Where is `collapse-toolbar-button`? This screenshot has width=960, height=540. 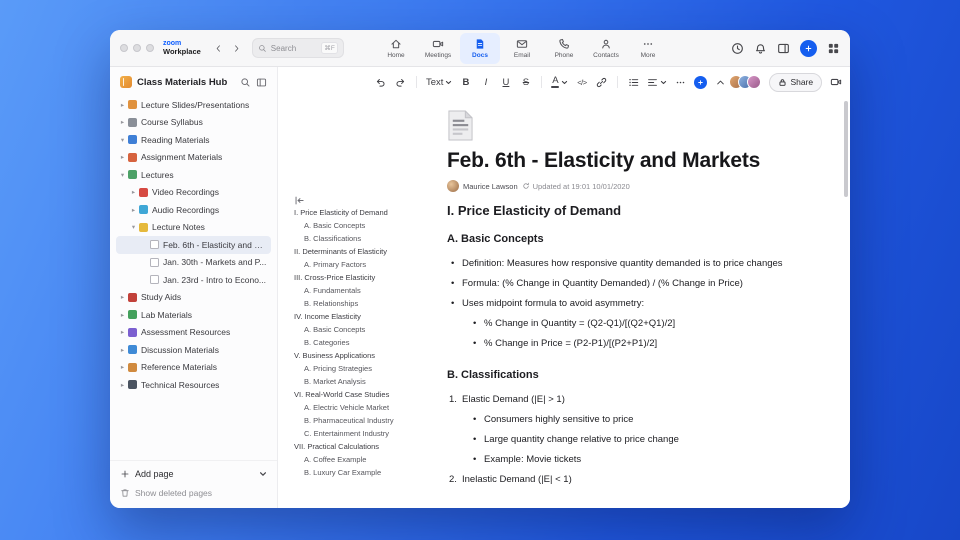 collapse-toolbar-button is located at coordinates (720, 82).